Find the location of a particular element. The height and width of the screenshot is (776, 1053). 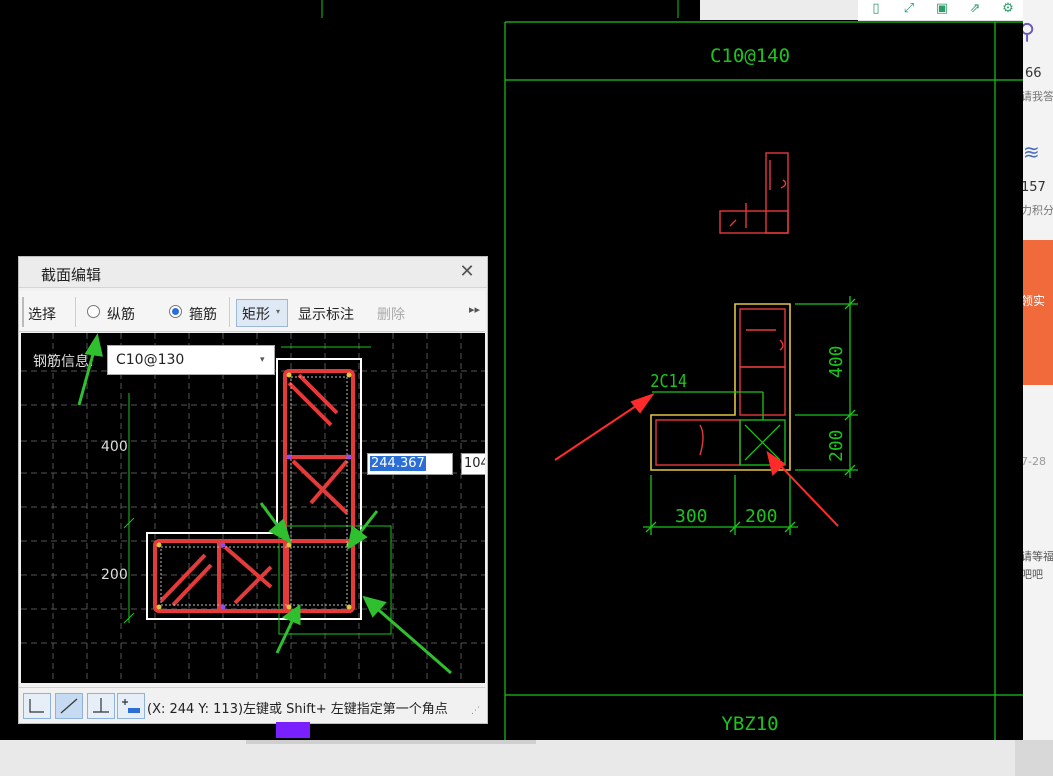

web-date: 7-28 is located at coordinates (1034, 461).